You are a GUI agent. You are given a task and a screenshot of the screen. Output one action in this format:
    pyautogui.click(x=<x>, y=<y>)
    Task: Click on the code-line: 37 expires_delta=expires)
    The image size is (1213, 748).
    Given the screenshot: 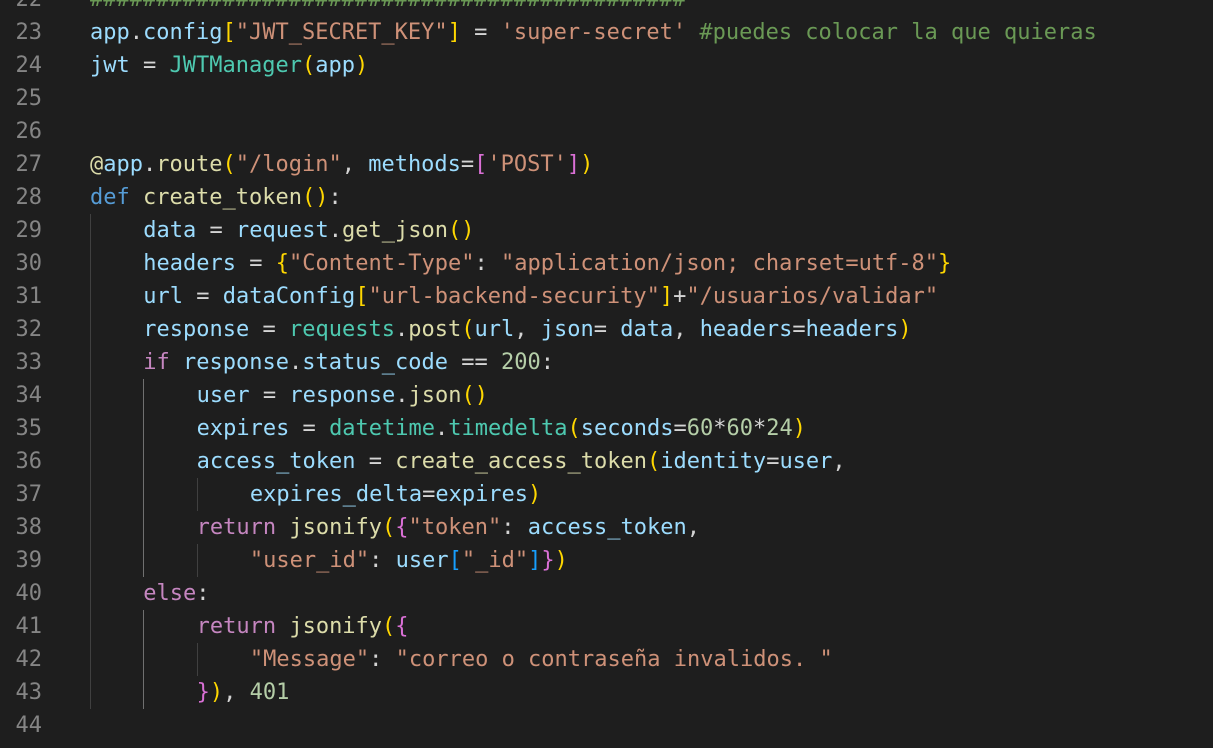 What is the action you would take?
    pyautogui.click(x=606, y=494)
    